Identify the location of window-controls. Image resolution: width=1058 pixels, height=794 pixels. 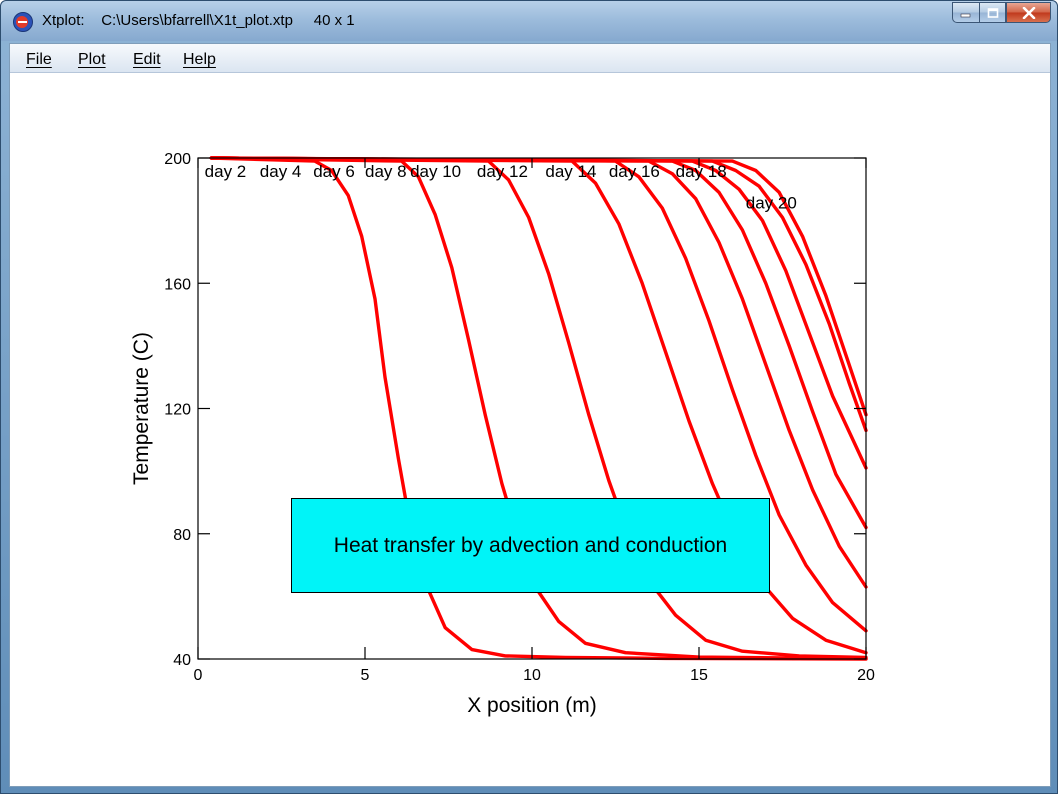
(1001, 13).